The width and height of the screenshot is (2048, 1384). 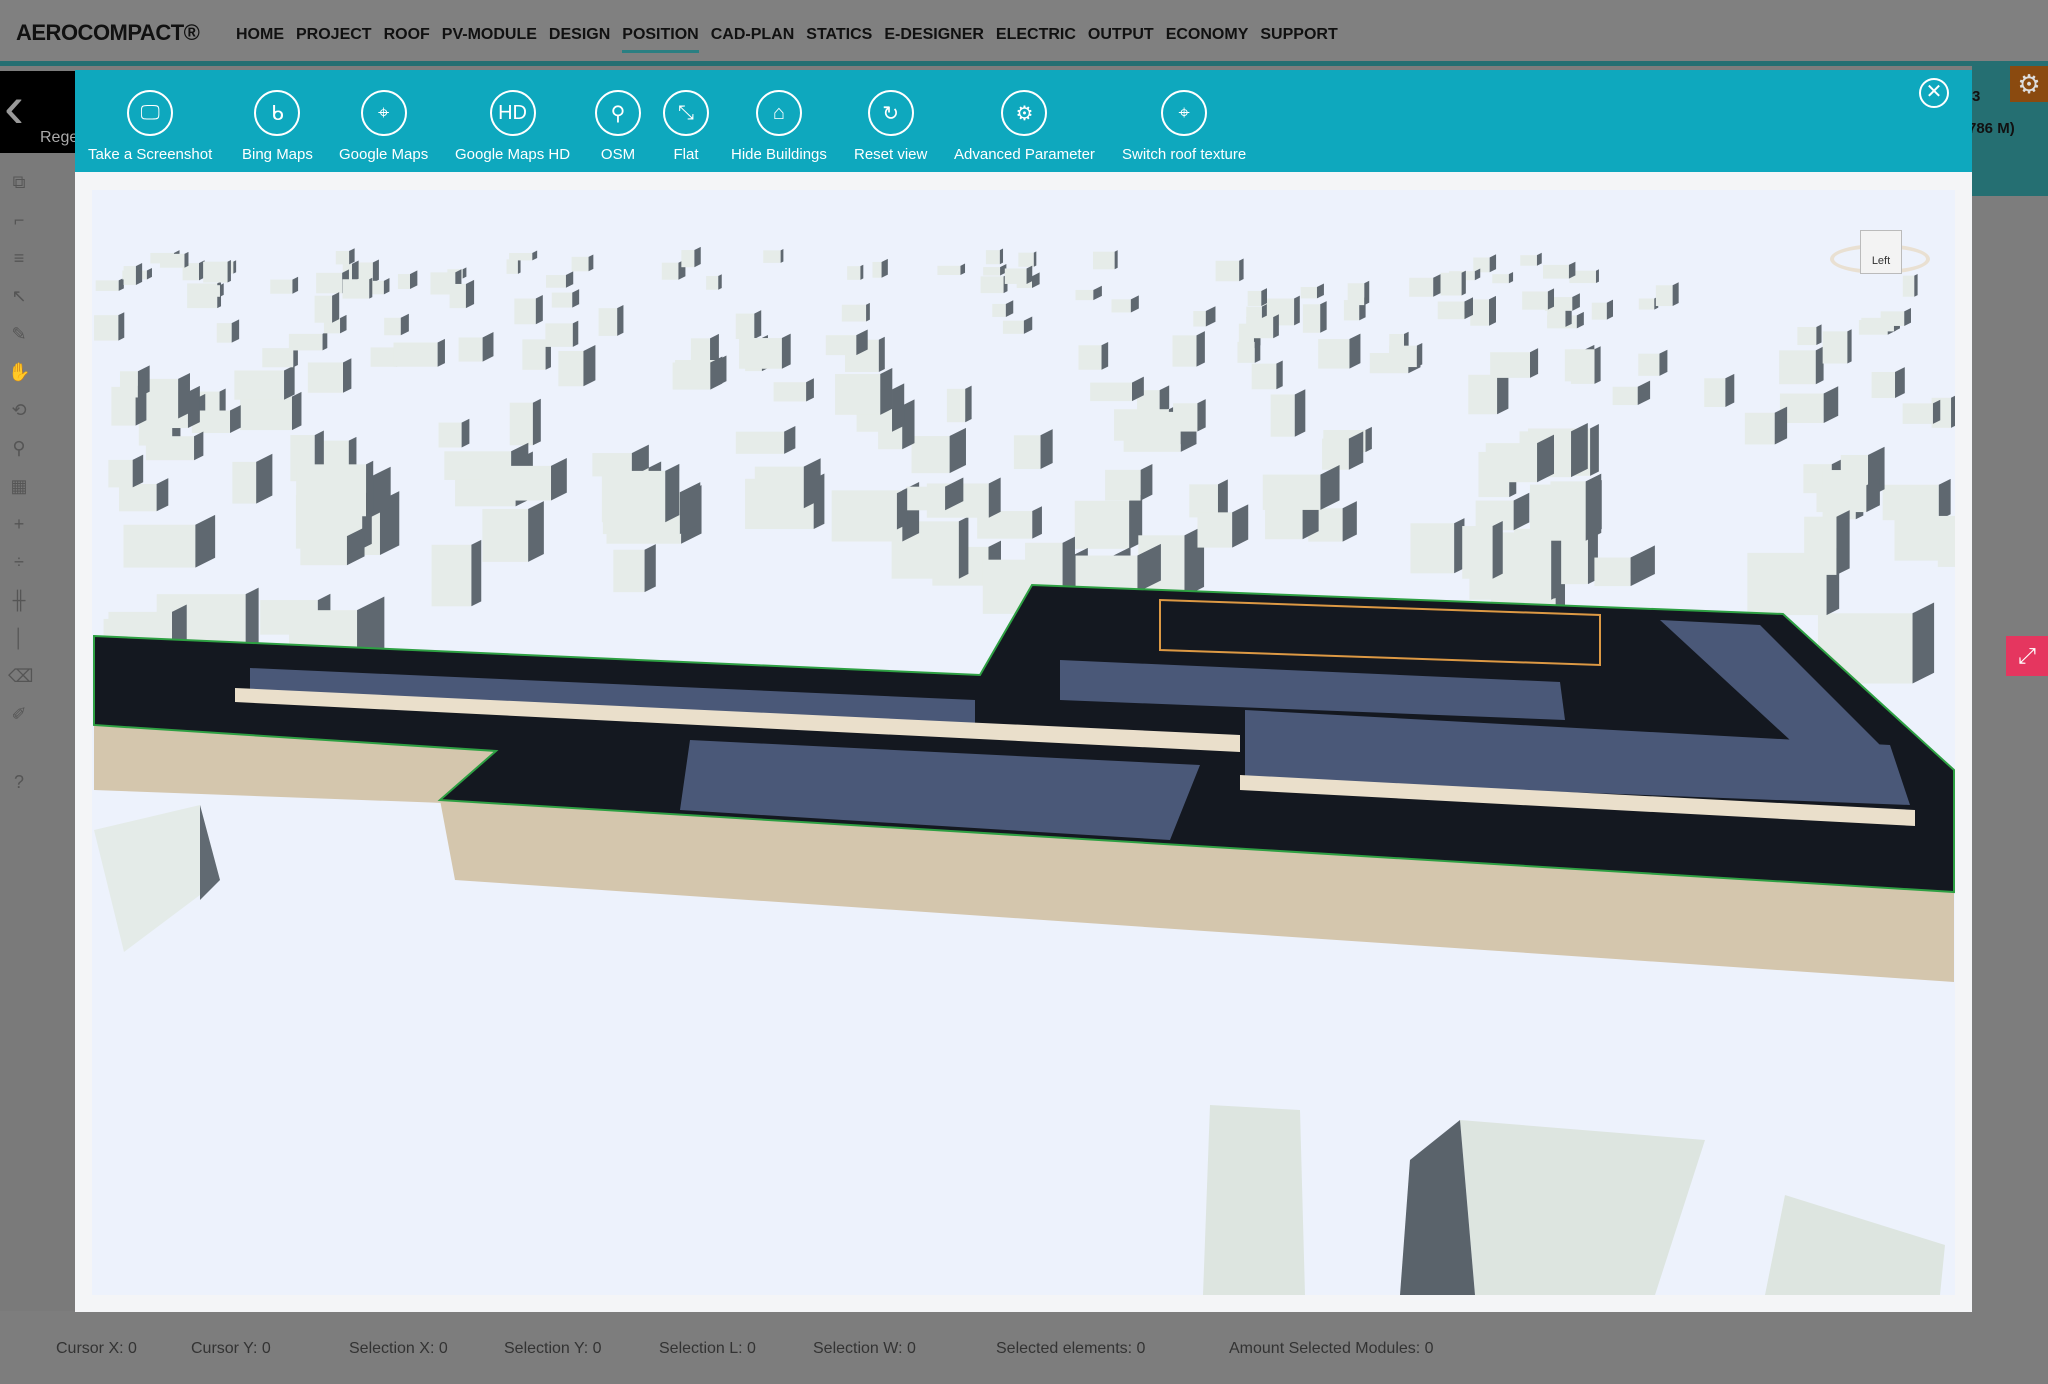 I want to click on flat-icon: ⤡, so click(x=686, y=113).